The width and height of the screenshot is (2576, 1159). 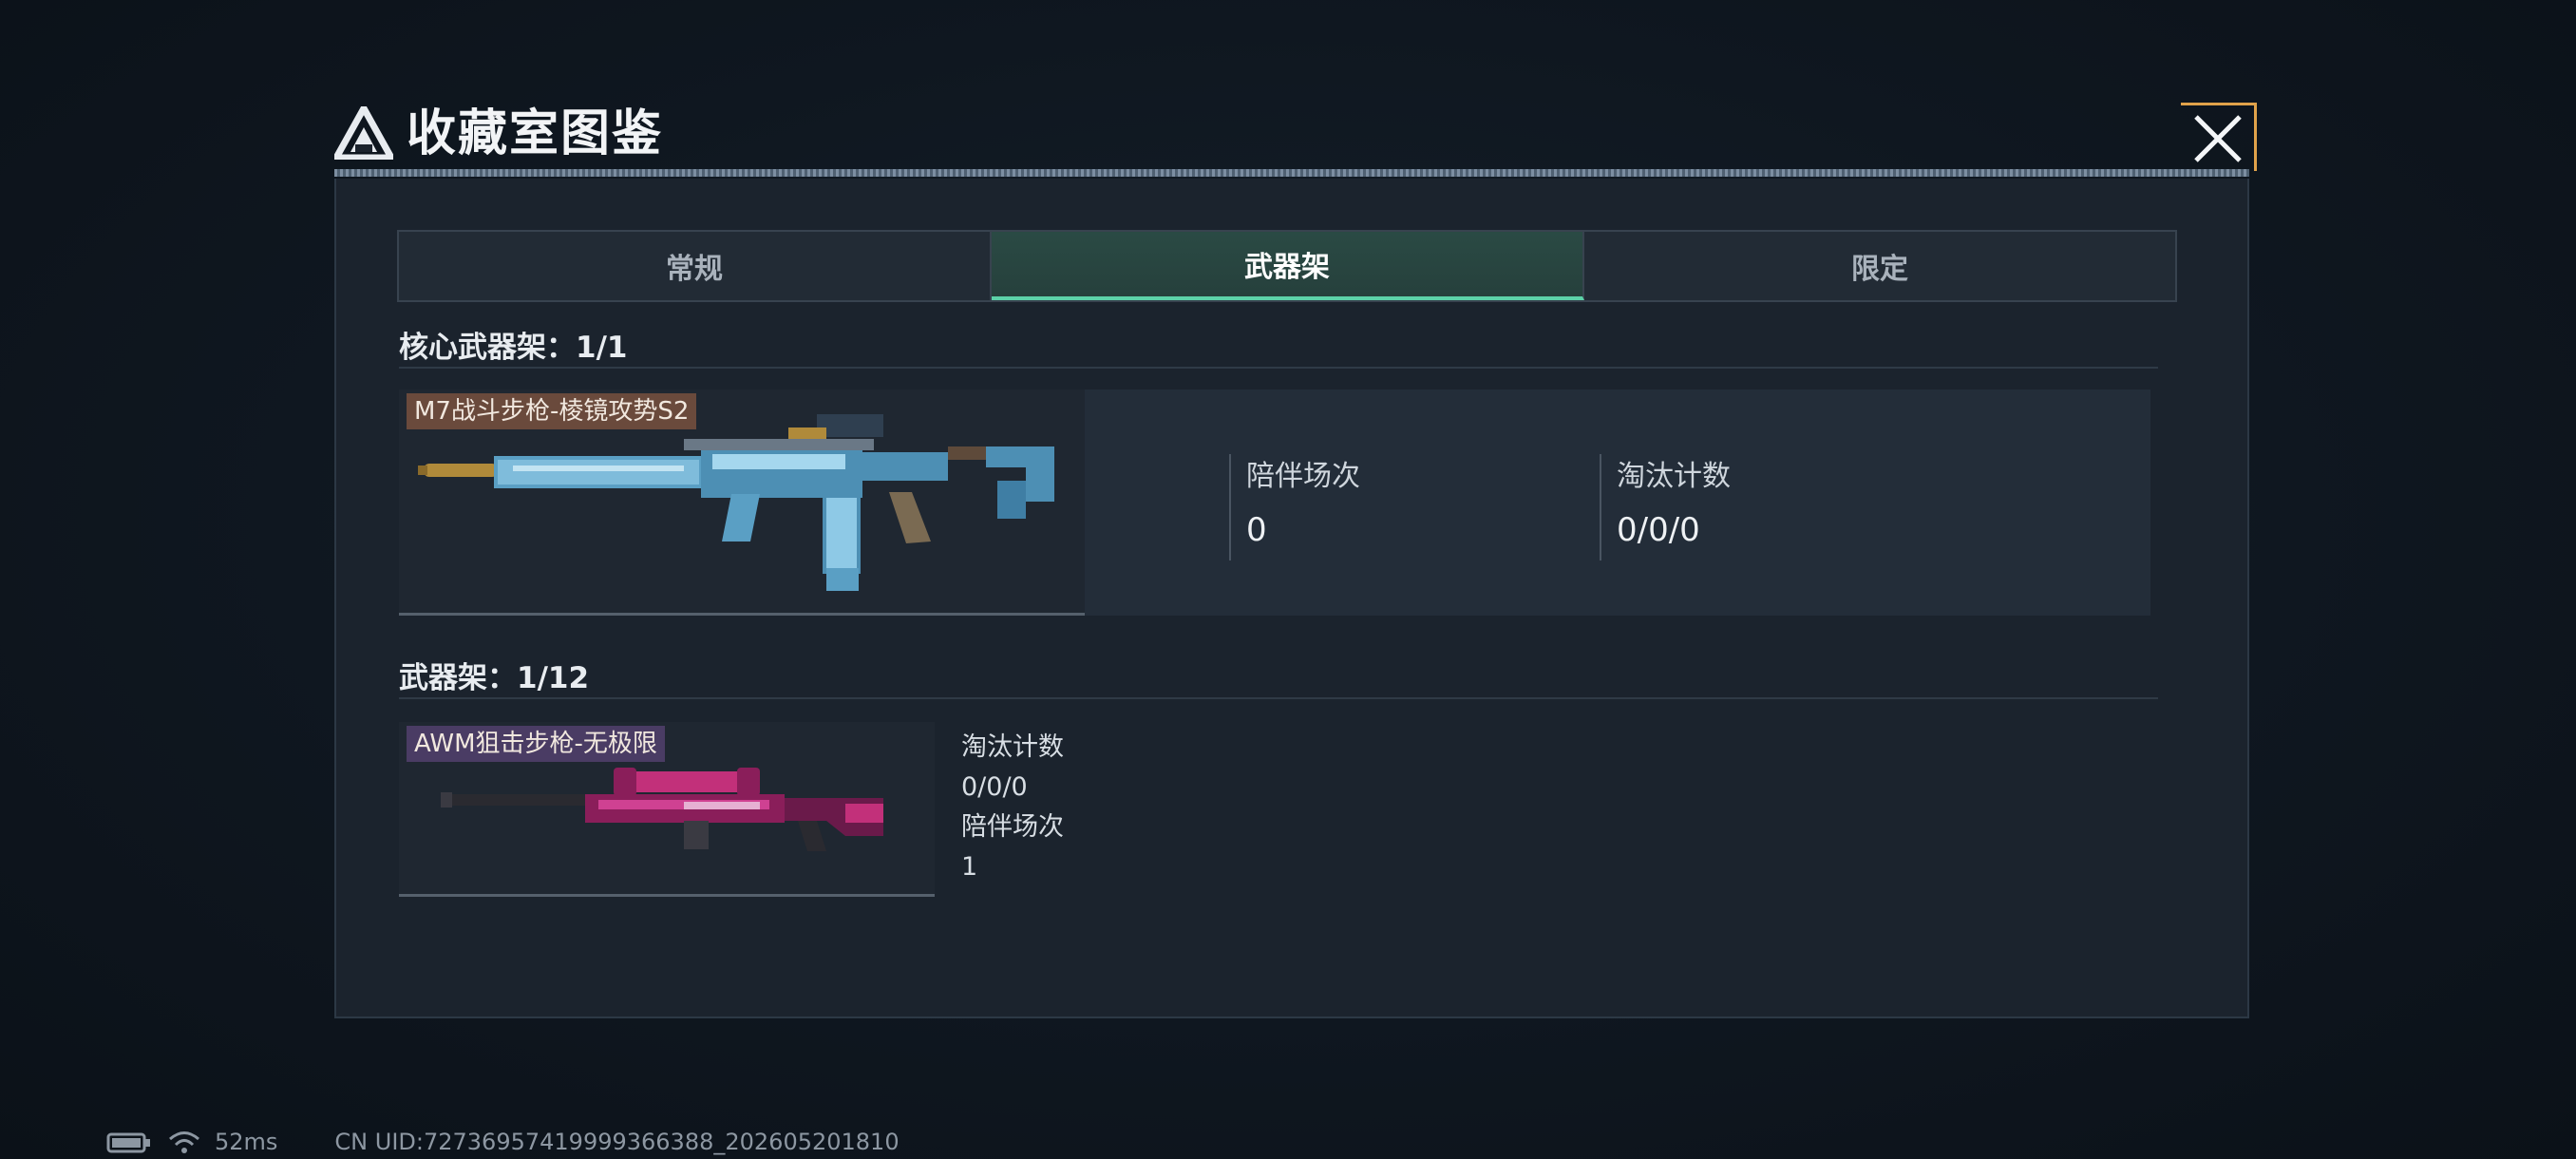 I want to click on wifi-icon, so click(x=184, y=1142).